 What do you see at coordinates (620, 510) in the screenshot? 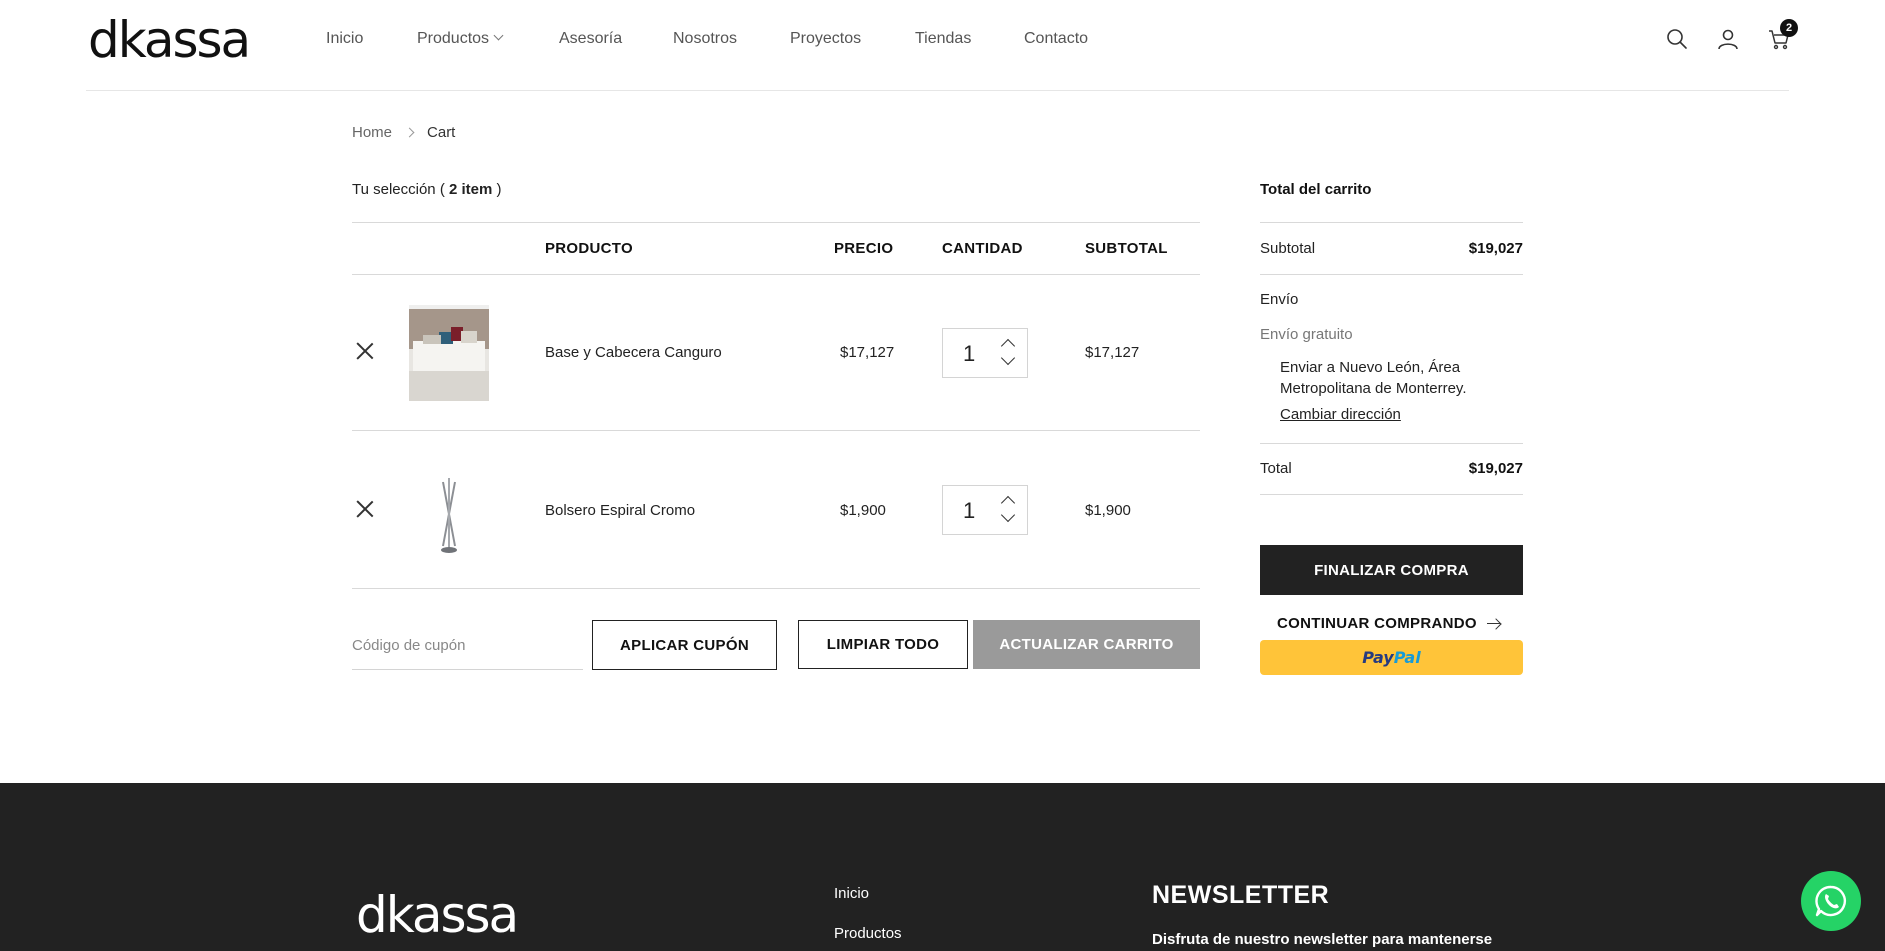
I see `product-name: Bolsero Espiral Cromo` at bounding box center [620, 510].